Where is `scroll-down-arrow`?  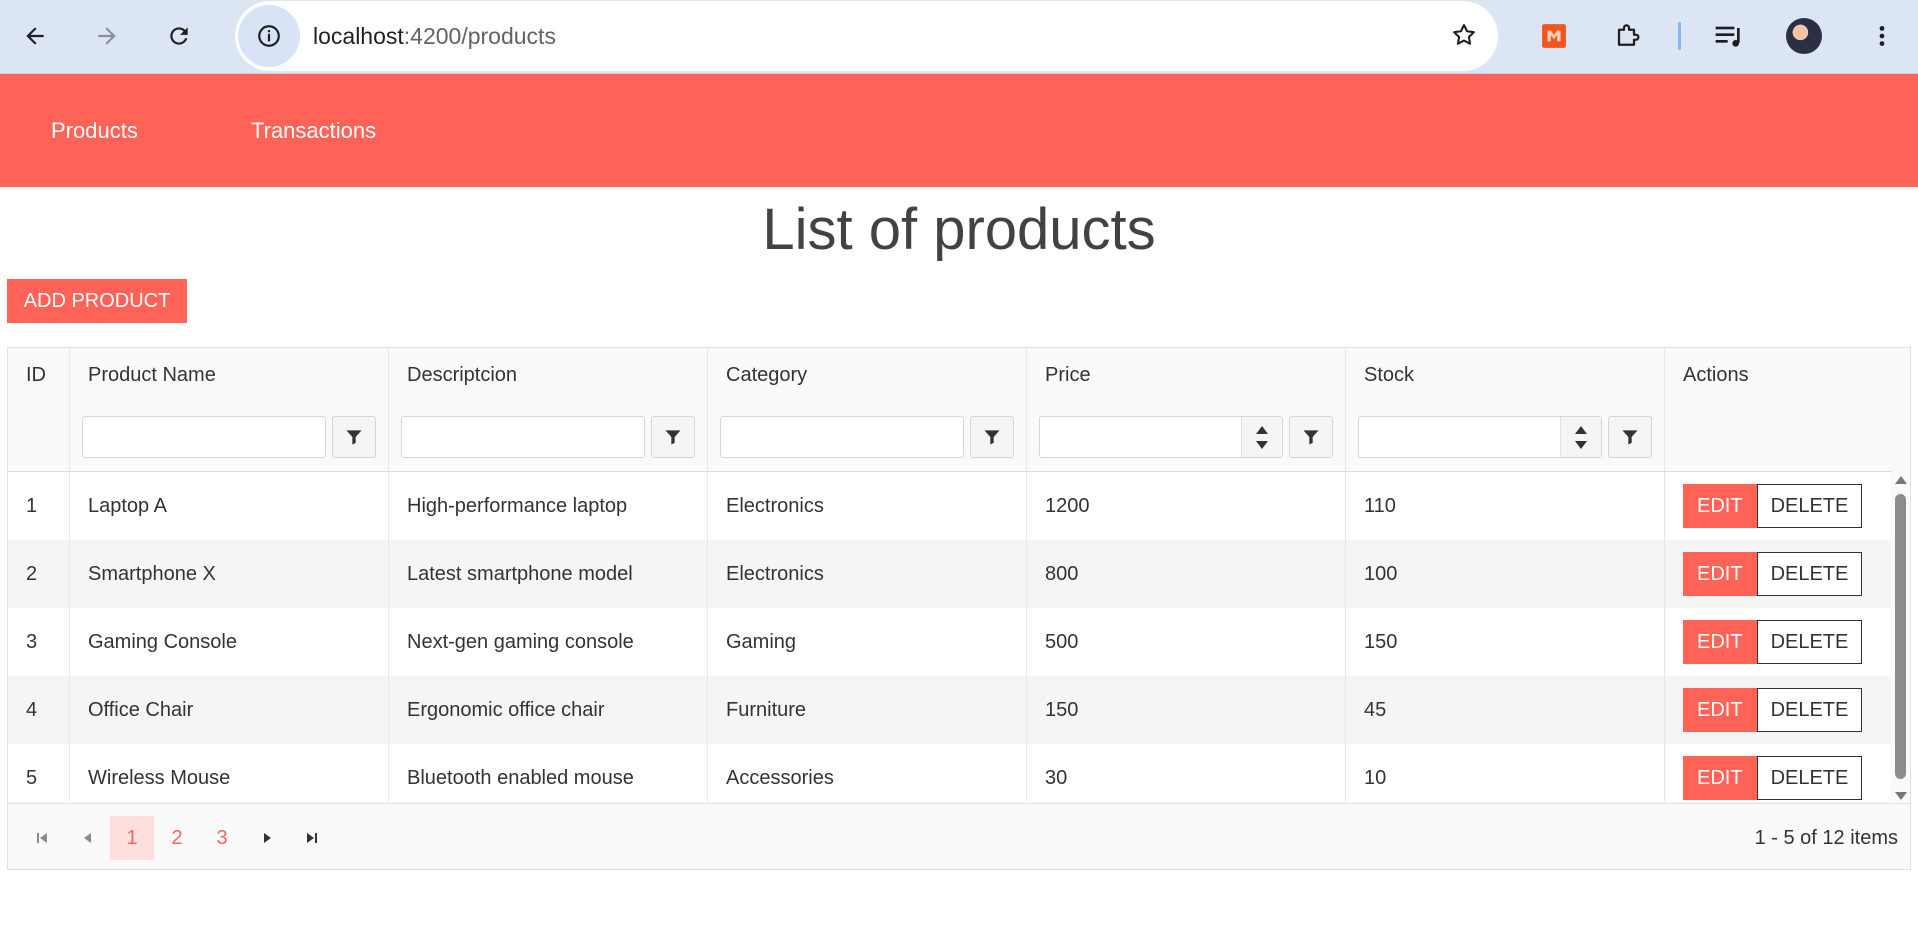 scroll-down-arrow is located at coordinates (1901, 796).